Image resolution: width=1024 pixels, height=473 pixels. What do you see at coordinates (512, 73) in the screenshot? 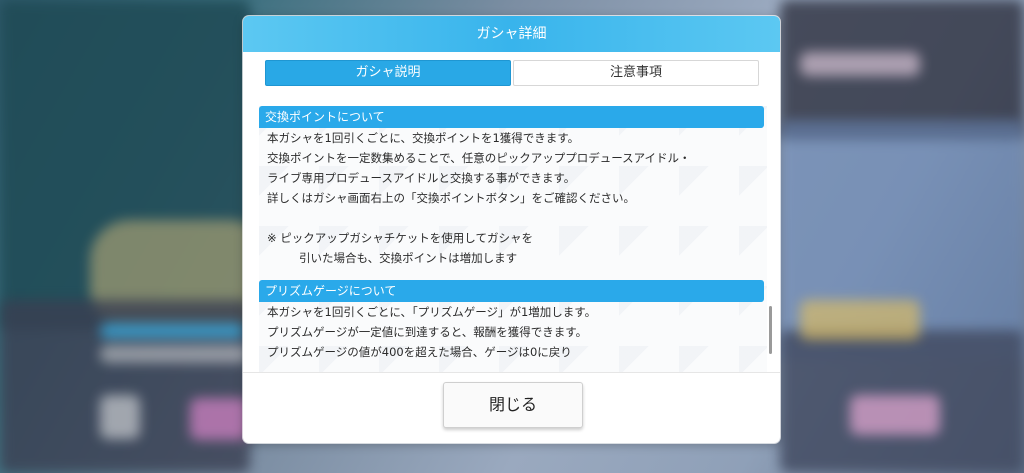
I see `tab-bar: ガシャ説明 注意事項` at bounding box center [512, 73].